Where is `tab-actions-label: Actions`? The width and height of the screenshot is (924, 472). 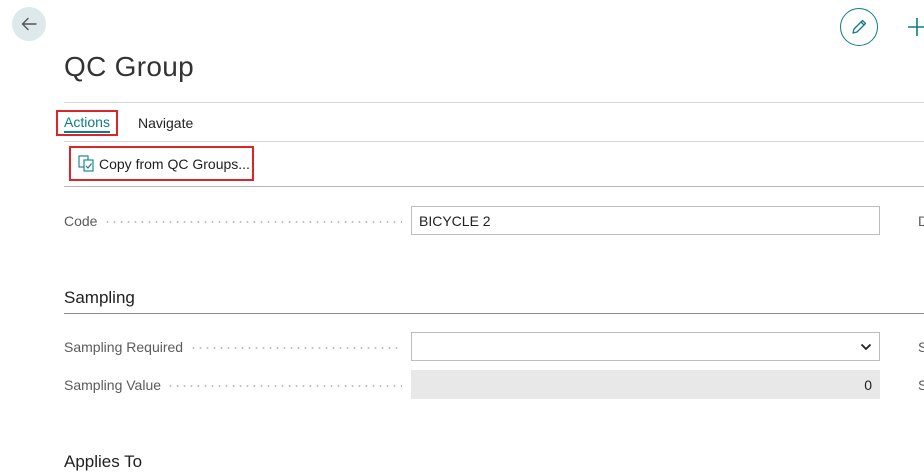 tab-actions-label: Actions is located at coordinates (87, 123).